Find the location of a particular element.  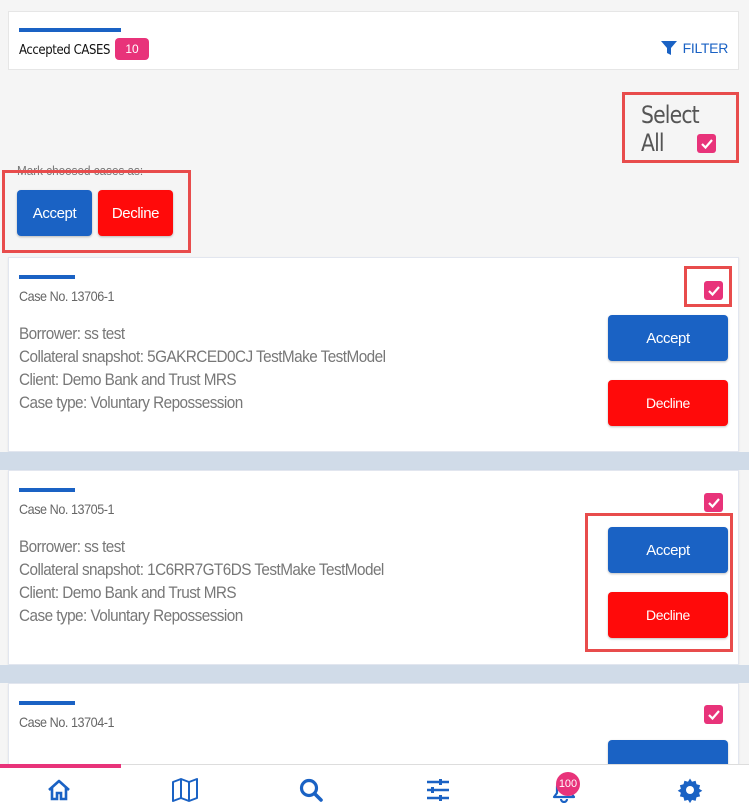

case-number: Case No. 13706-1 is located at coordinates (67, 296).